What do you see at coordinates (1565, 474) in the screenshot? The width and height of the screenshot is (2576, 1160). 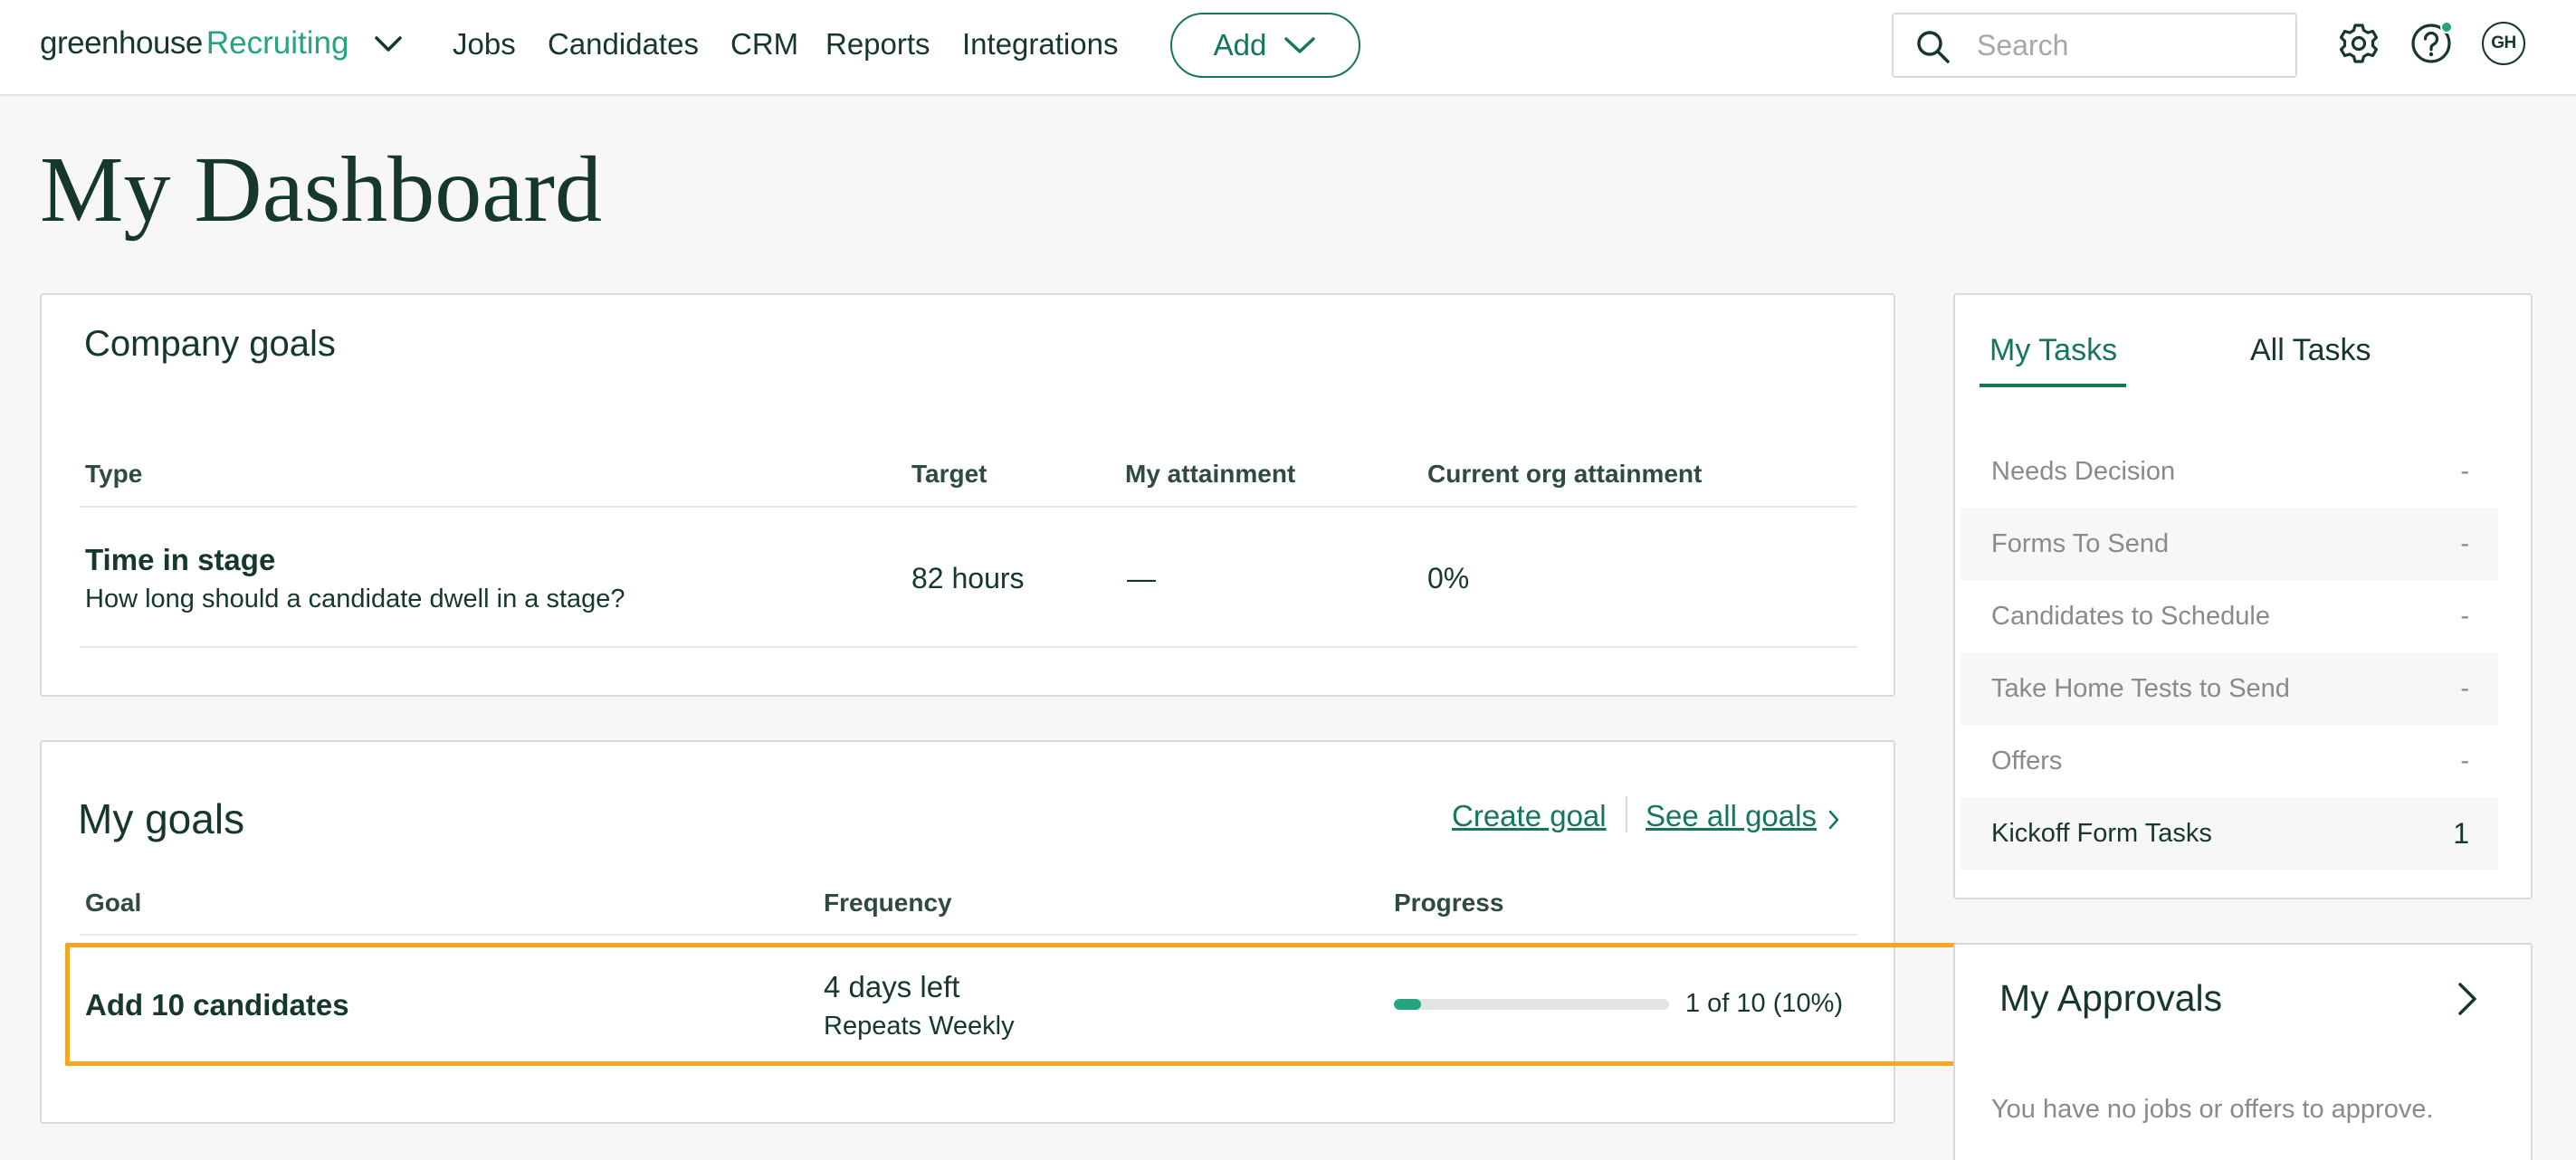 I see `col-header-org-attainment: Current org attainment` at bounding box center [1565, 474].